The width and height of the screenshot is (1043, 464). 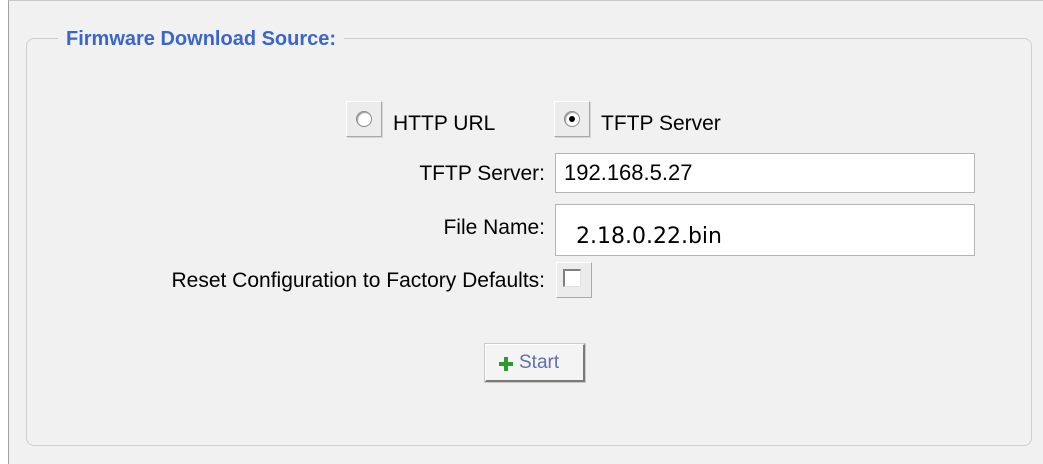 I want to click on start-button: Start, so click(x=535, y=363).